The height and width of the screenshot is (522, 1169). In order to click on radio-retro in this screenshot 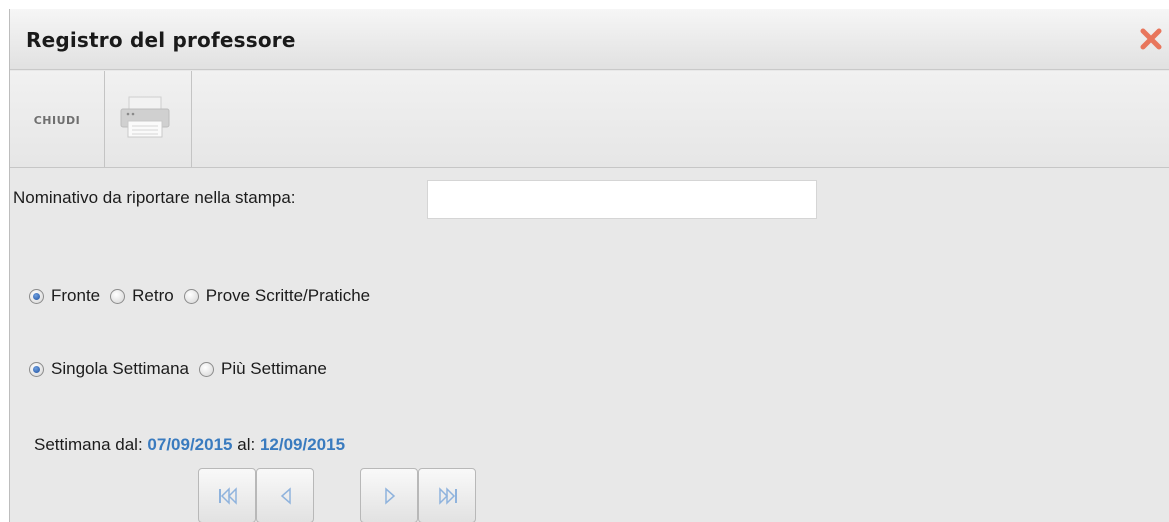, I will do `click(118, 296)`.